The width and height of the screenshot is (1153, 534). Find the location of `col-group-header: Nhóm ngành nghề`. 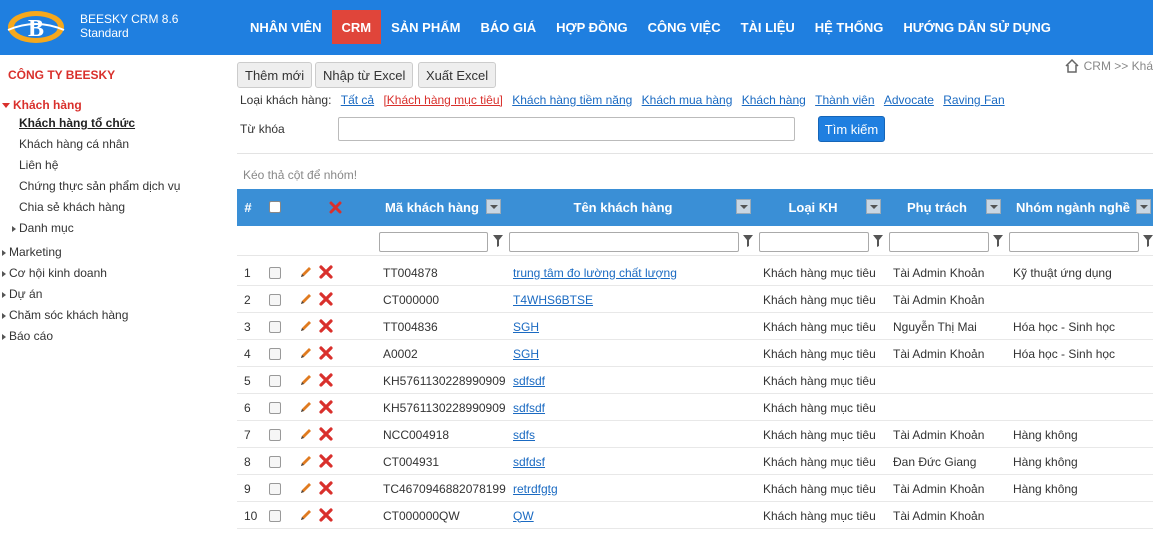

col-group-header: Nhóm ngành nghề is located at coordinates (1073, 207).